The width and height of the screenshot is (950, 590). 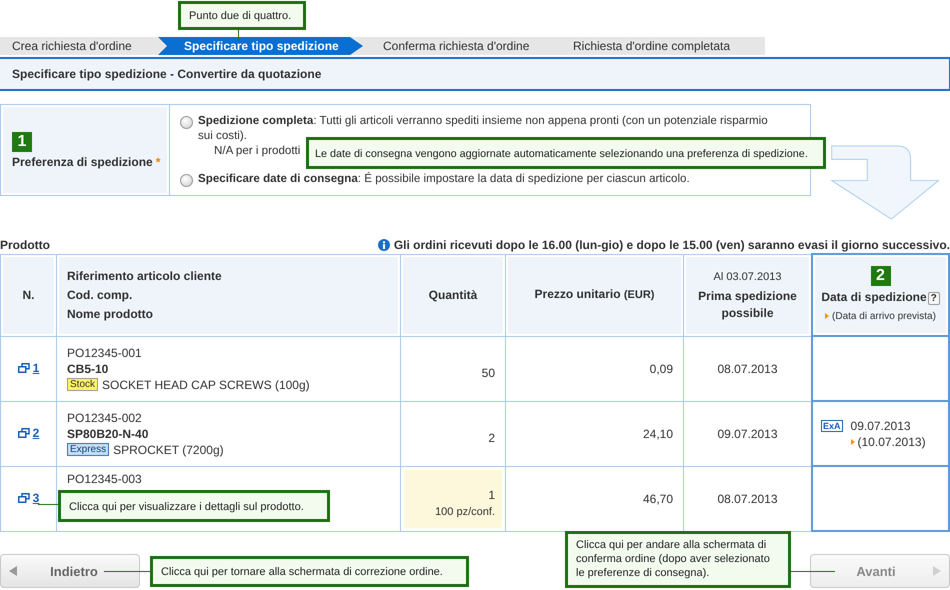 What do you see at coordinates (22, 142) in the screenshot?
I see `step-marker: 1` at bounding box center [22, 142].